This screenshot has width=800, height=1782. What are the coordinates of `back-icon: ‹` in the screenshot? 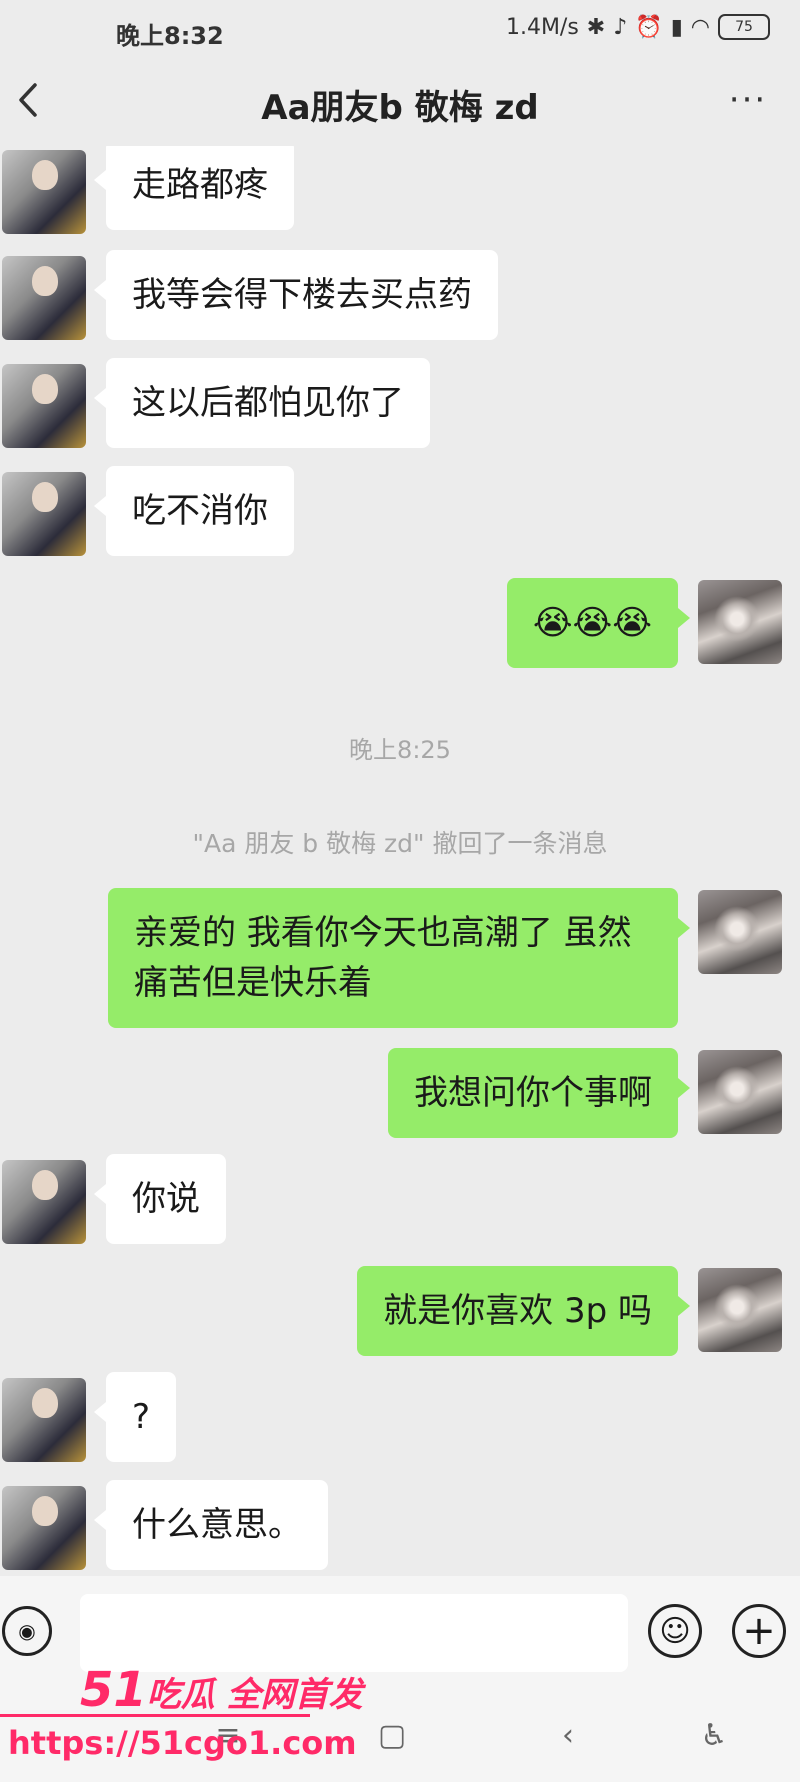 It's located at (568, 1735).